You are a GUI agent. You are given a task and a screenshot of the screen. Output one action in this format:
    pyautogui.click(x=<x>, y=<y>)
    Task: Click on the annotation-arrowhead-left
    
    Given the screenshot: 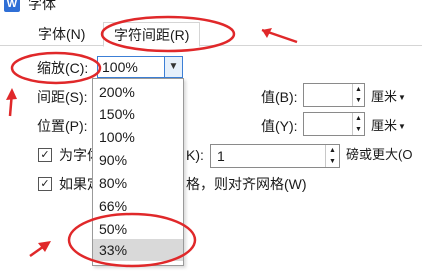 What is the action you would take?
    pyautogui.click(x=11, y=94)
    